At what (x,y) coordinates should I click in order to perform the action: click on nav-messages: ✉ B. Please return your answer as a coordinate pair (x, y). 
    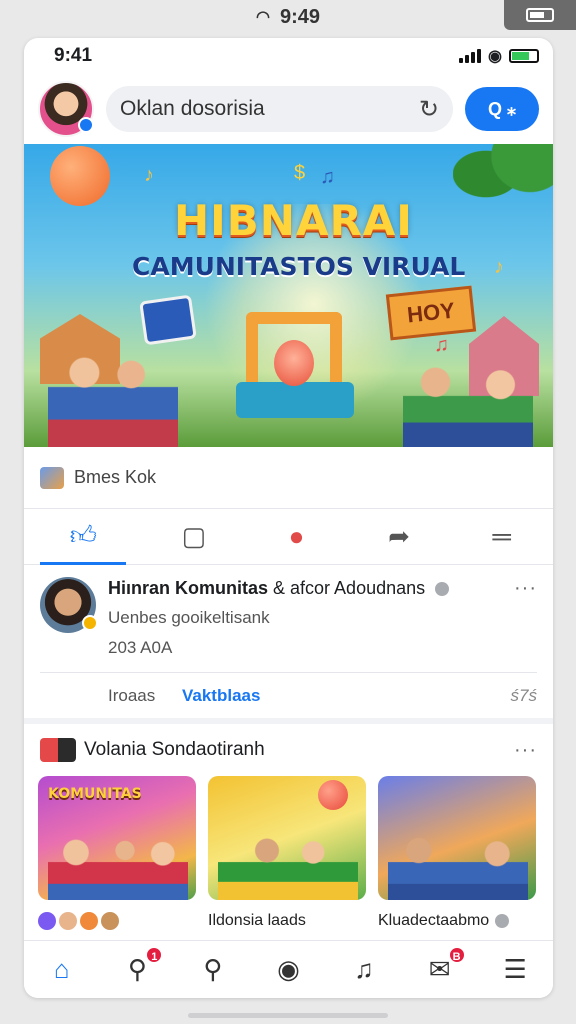
    Looking at the image, I should click on (442, 965).